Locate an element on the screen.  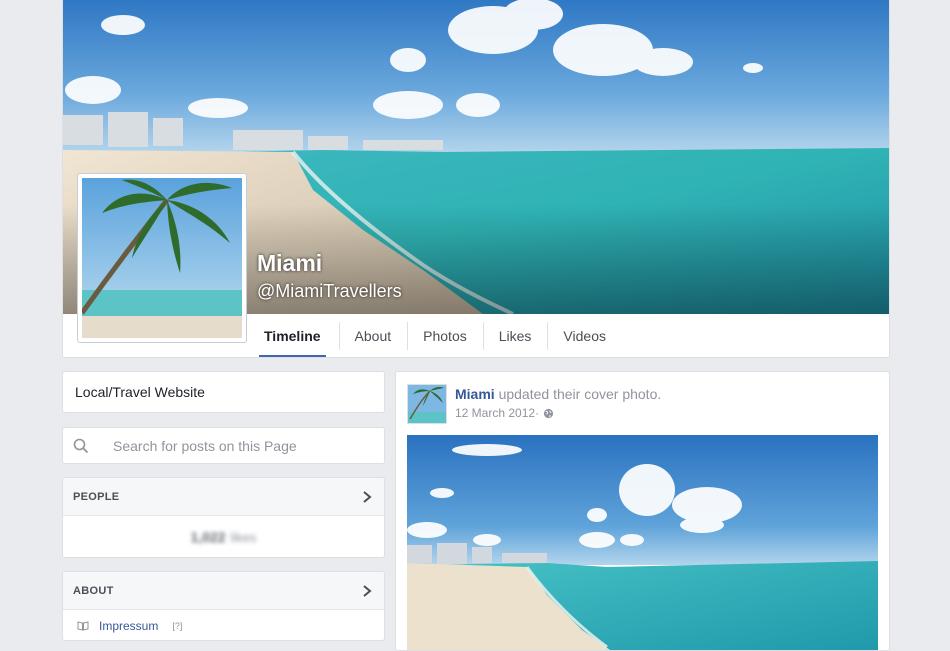
people-section: PEOPLE 1,022 likes is located at coordinates (223, 517).